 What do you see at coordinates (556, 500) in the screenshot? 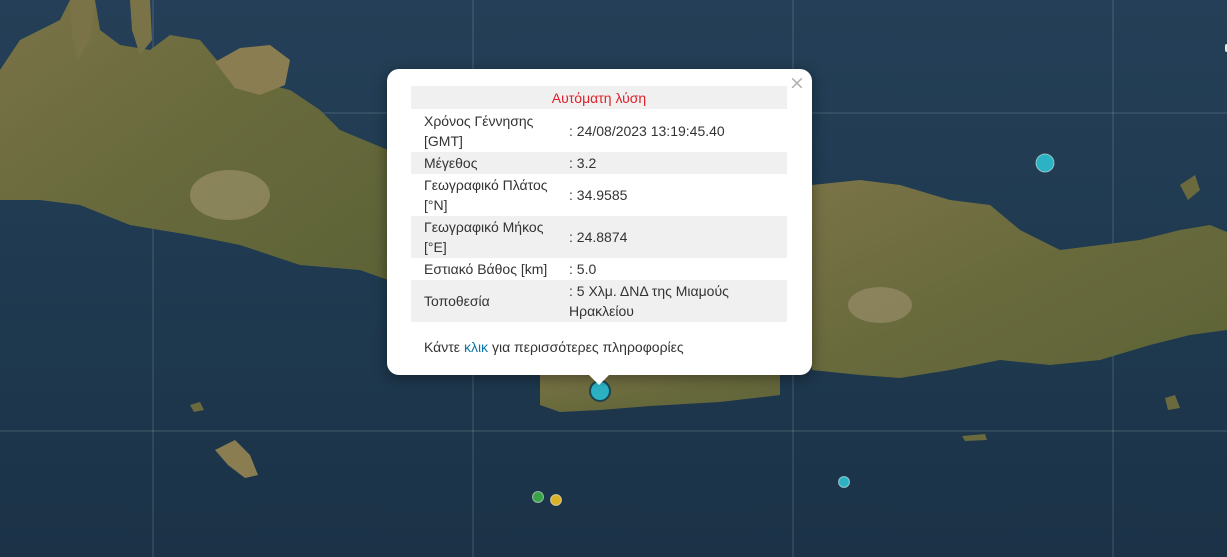
I see `quake-marker-south-yellow` at bounding box center [556, 500].